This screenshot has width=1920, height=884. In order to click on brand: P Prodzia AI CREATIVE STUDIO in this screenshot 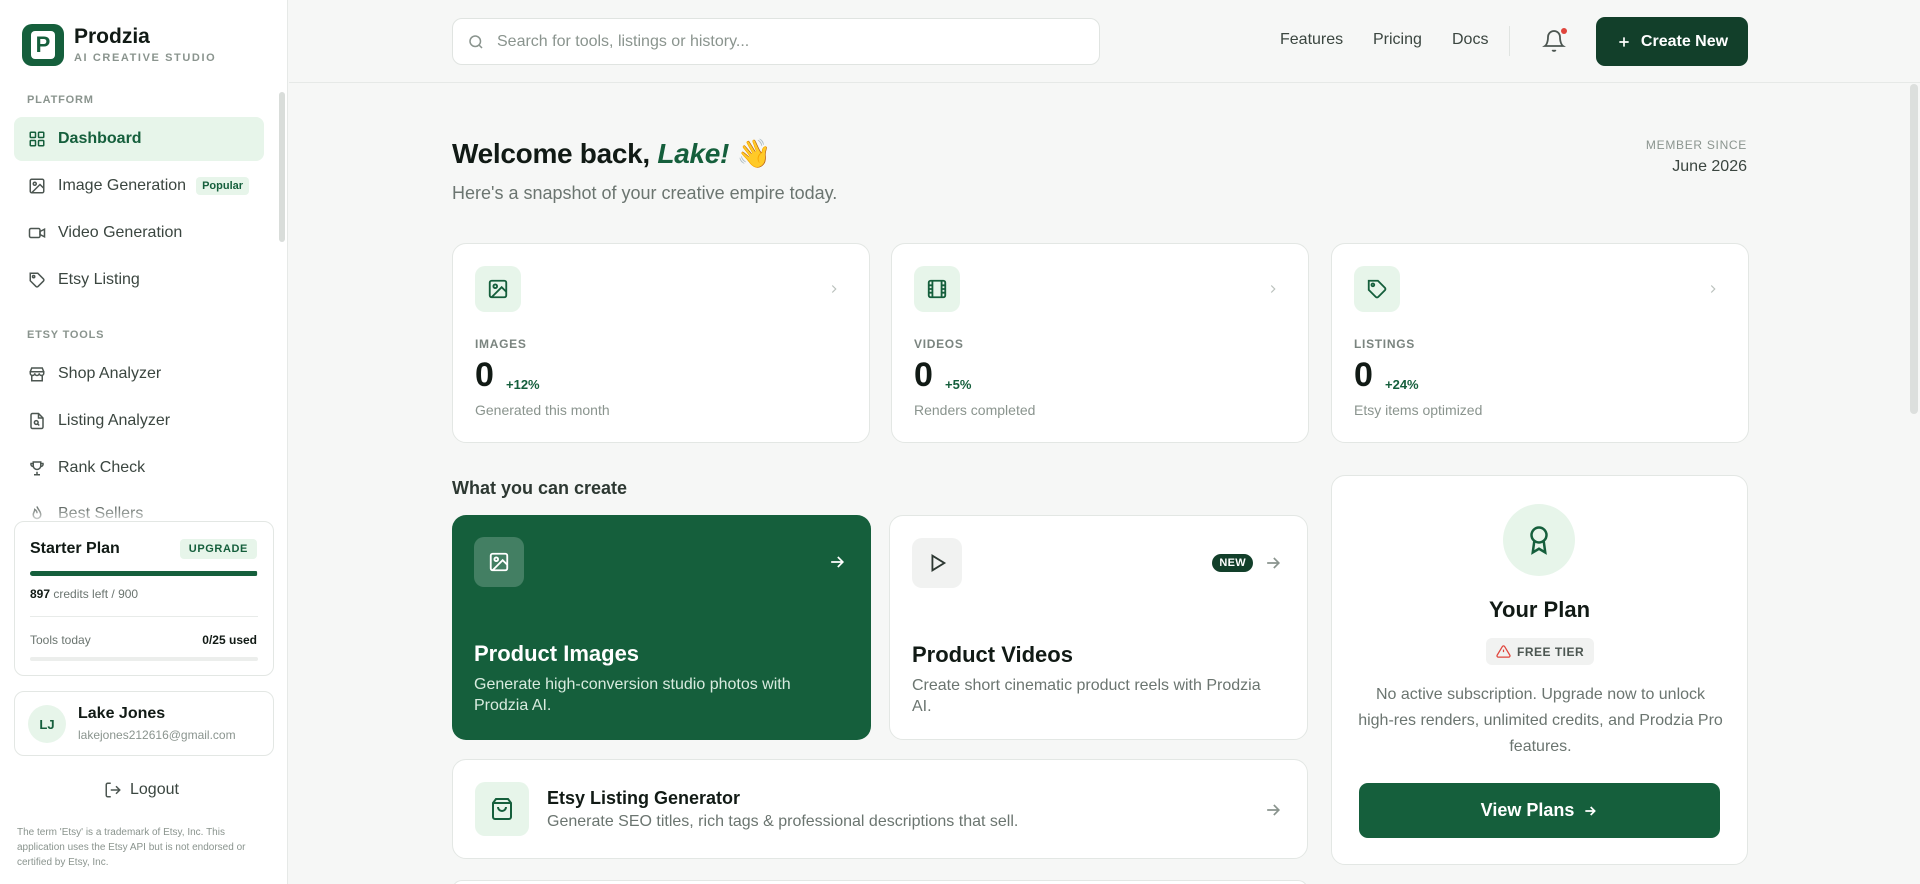, I will do `click(119, 45)`.